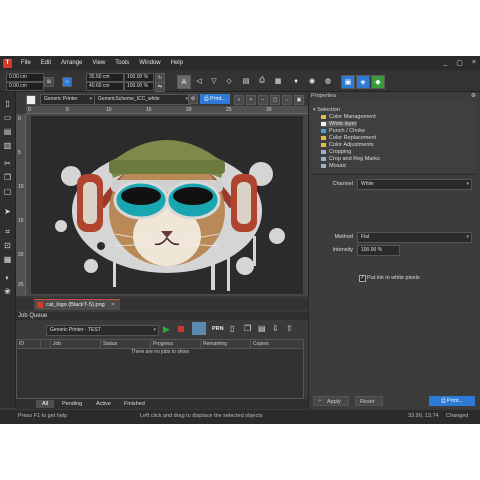 This screenshot has height=480, width=480. I want to click on width-field: 35.60 cm, so click(105, 77).